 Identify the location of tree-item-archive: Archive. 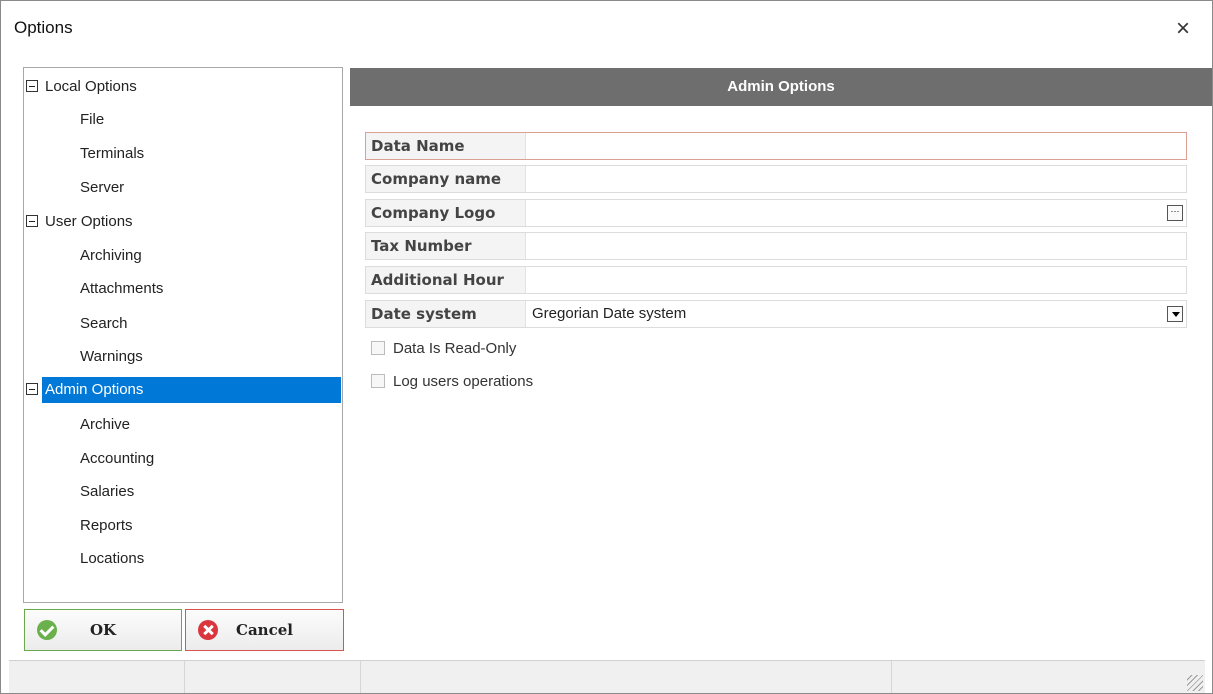
(105, 425).